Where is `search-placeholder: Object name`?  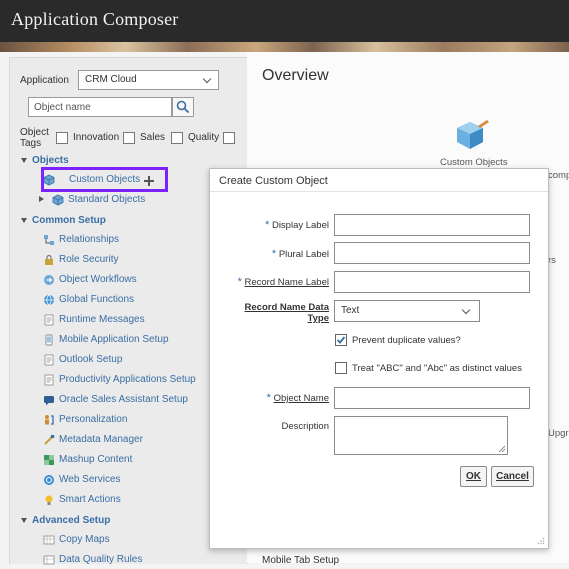 search-placeholder: Object name is located at coordinates (62, 107).